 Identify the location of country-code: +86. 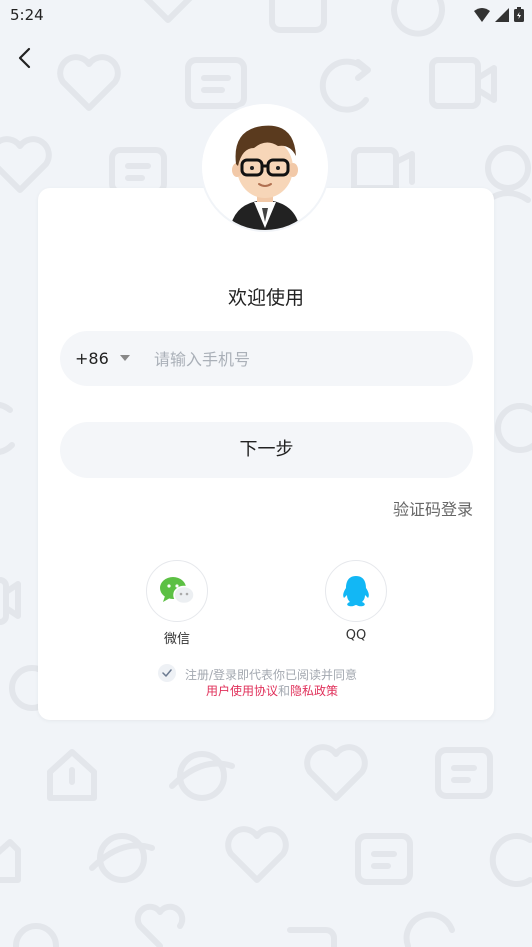
(92, 358).